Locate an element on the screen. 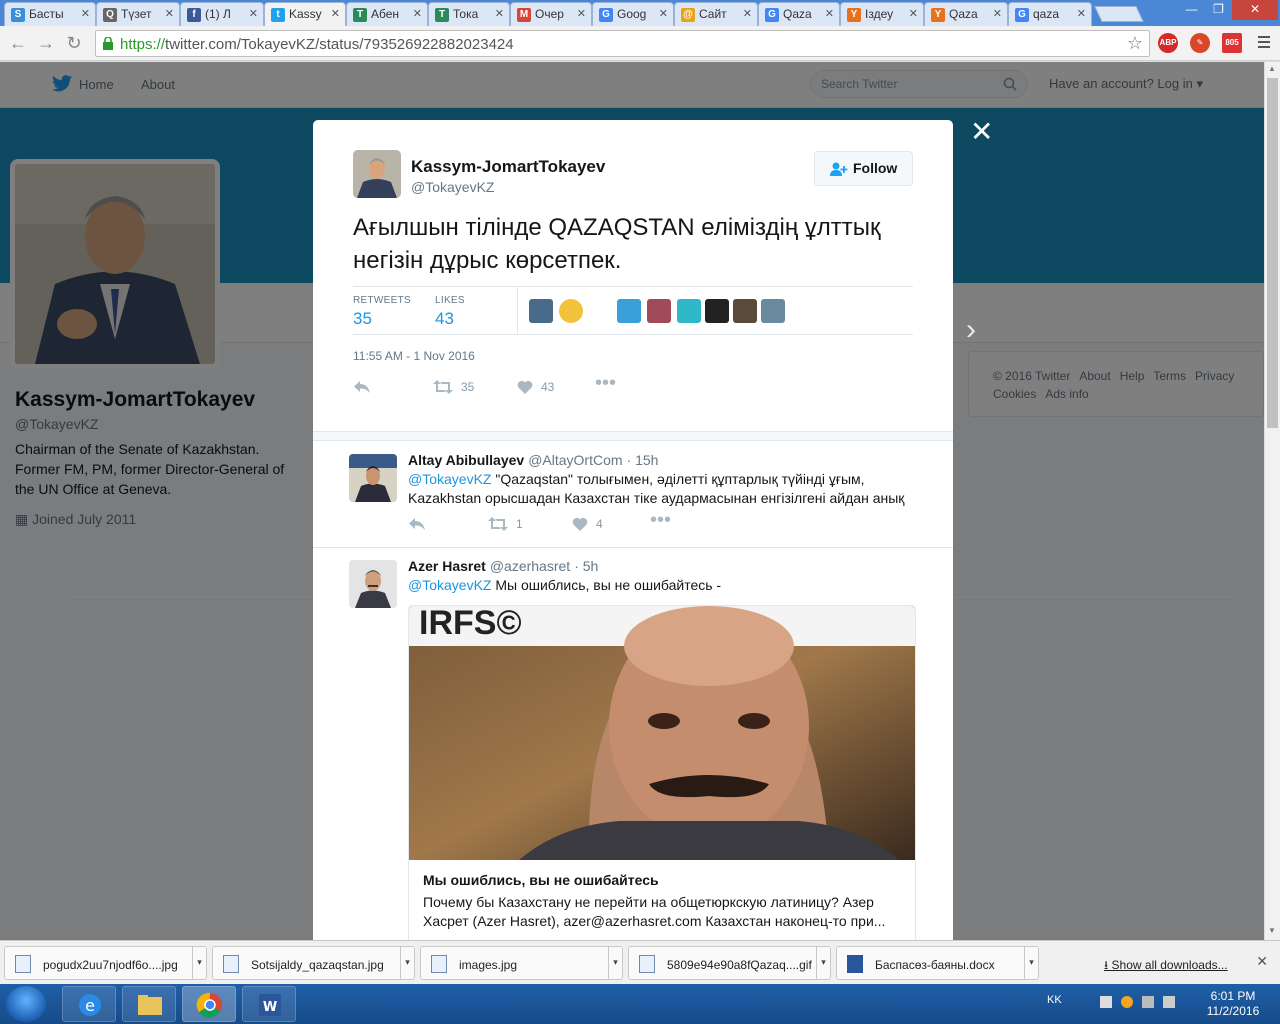 The image size is (1280, 1024). minimize-icon: — is located at coordinates (1191, 10).